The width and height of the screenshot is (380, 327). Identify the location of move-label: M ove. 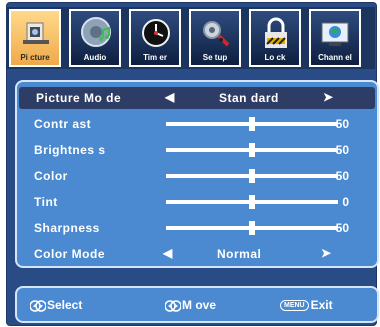
(199, 305).